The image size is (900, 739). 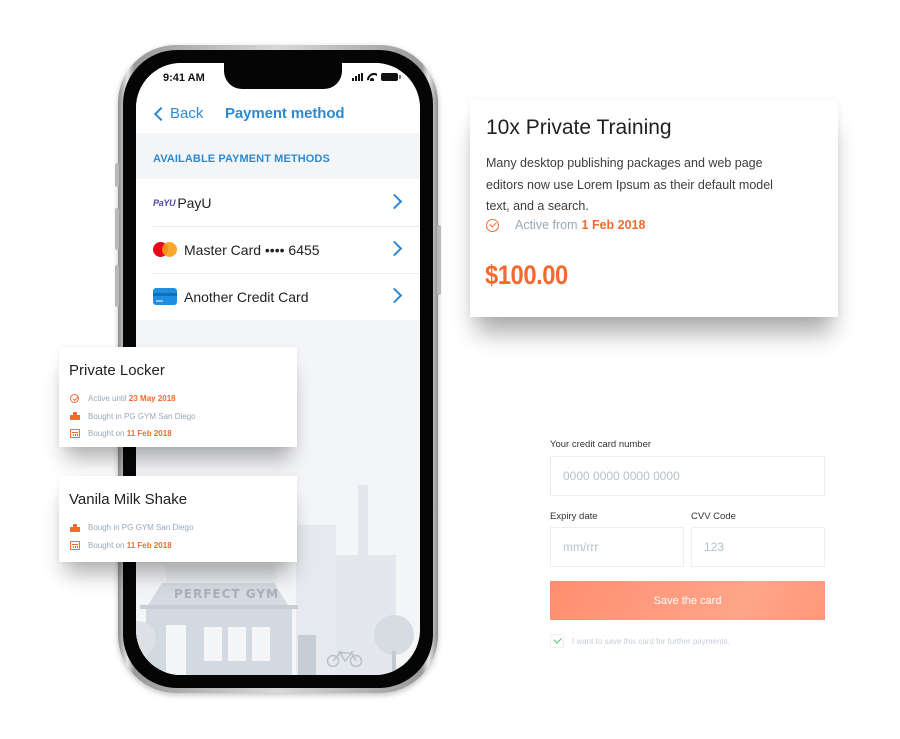 I want to click on card-title: Vanila Milk Shake, so click(x=128, y=499).